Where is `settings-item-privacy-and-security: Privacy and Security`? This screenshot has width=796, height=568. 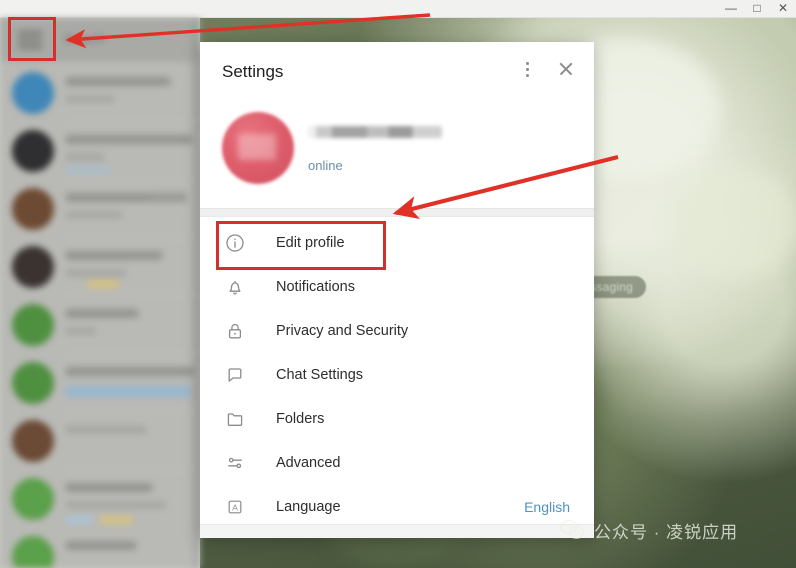
settings-item-privacy-and-security: Privacy and Security is located at coordinates (397, 331).